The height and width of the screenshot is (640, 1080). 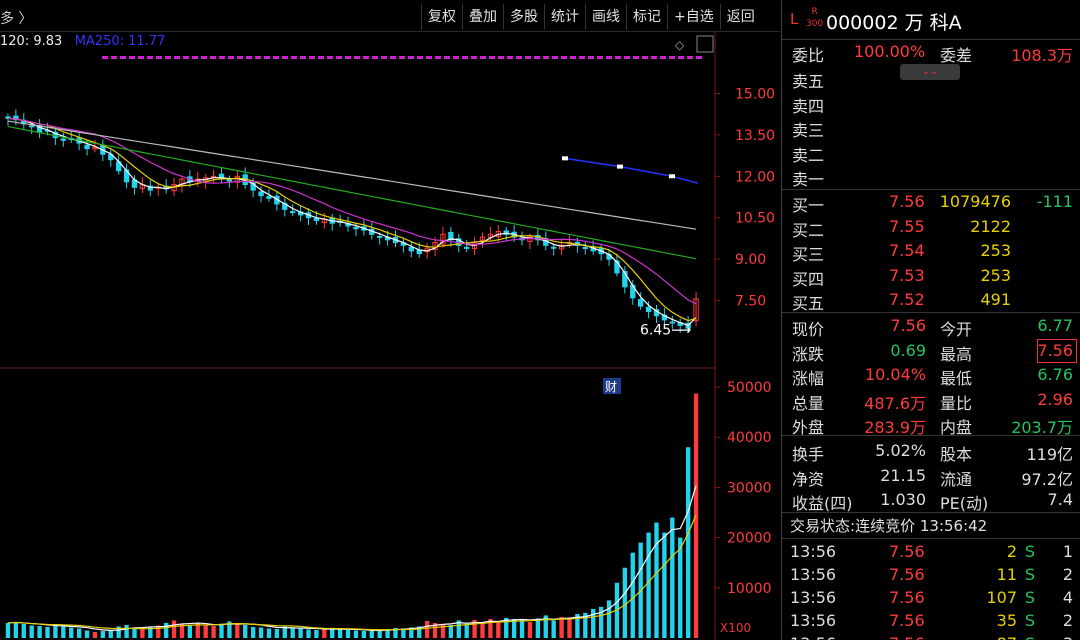 I want to click on stat-value: 7.4, so click(x=1060, y=499).